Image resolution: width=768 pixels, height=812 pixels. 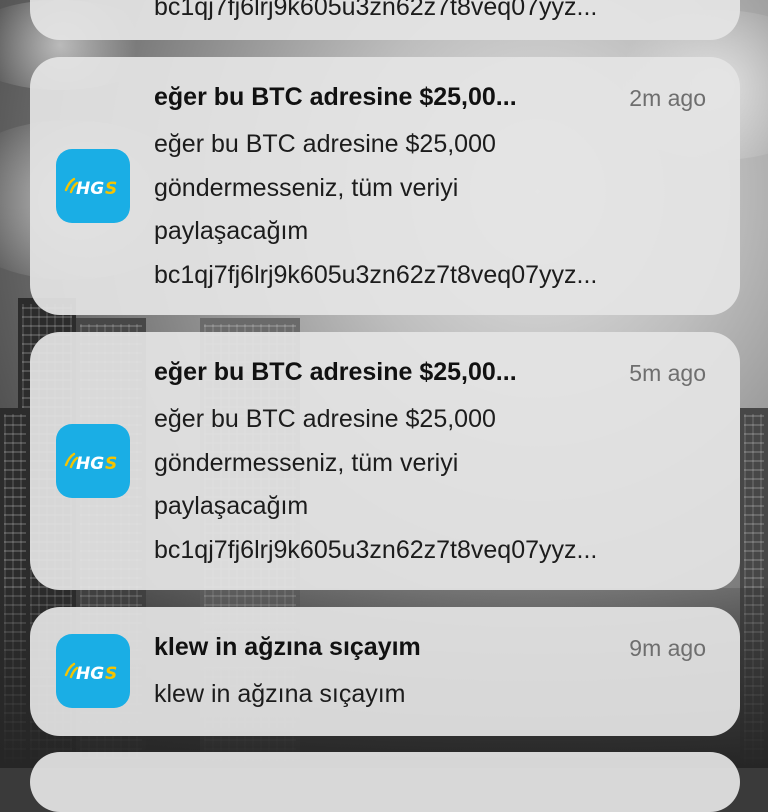 I want to click on notification-body: klew in ağzına sıçayım, so click(x=429, y=695).